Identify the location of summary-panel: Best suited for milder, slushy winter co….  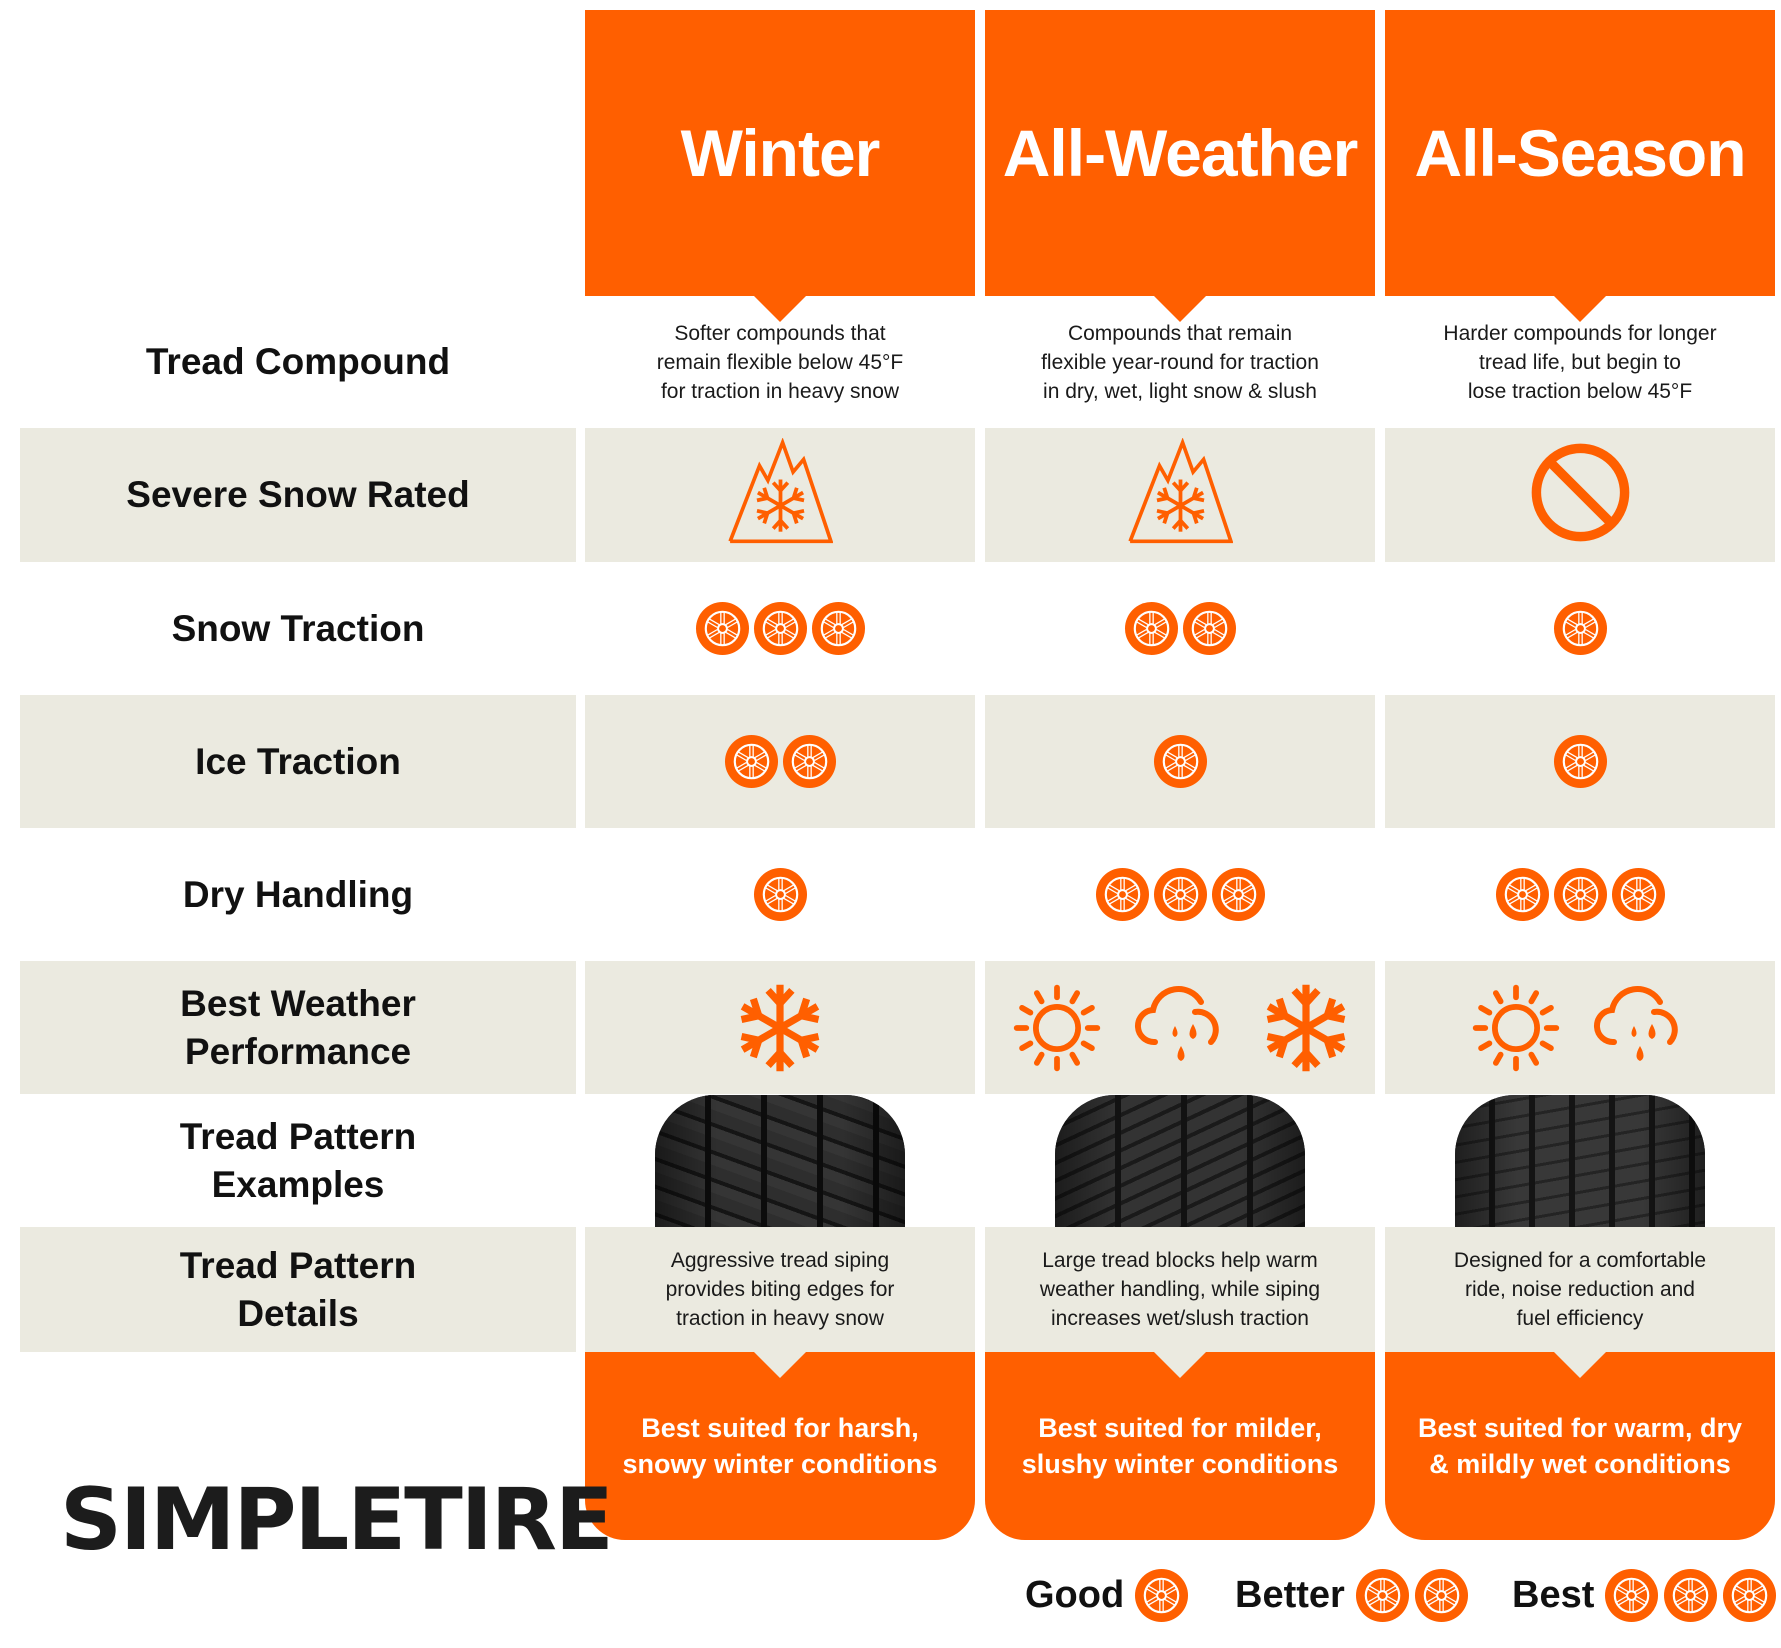
(1180, 1446).